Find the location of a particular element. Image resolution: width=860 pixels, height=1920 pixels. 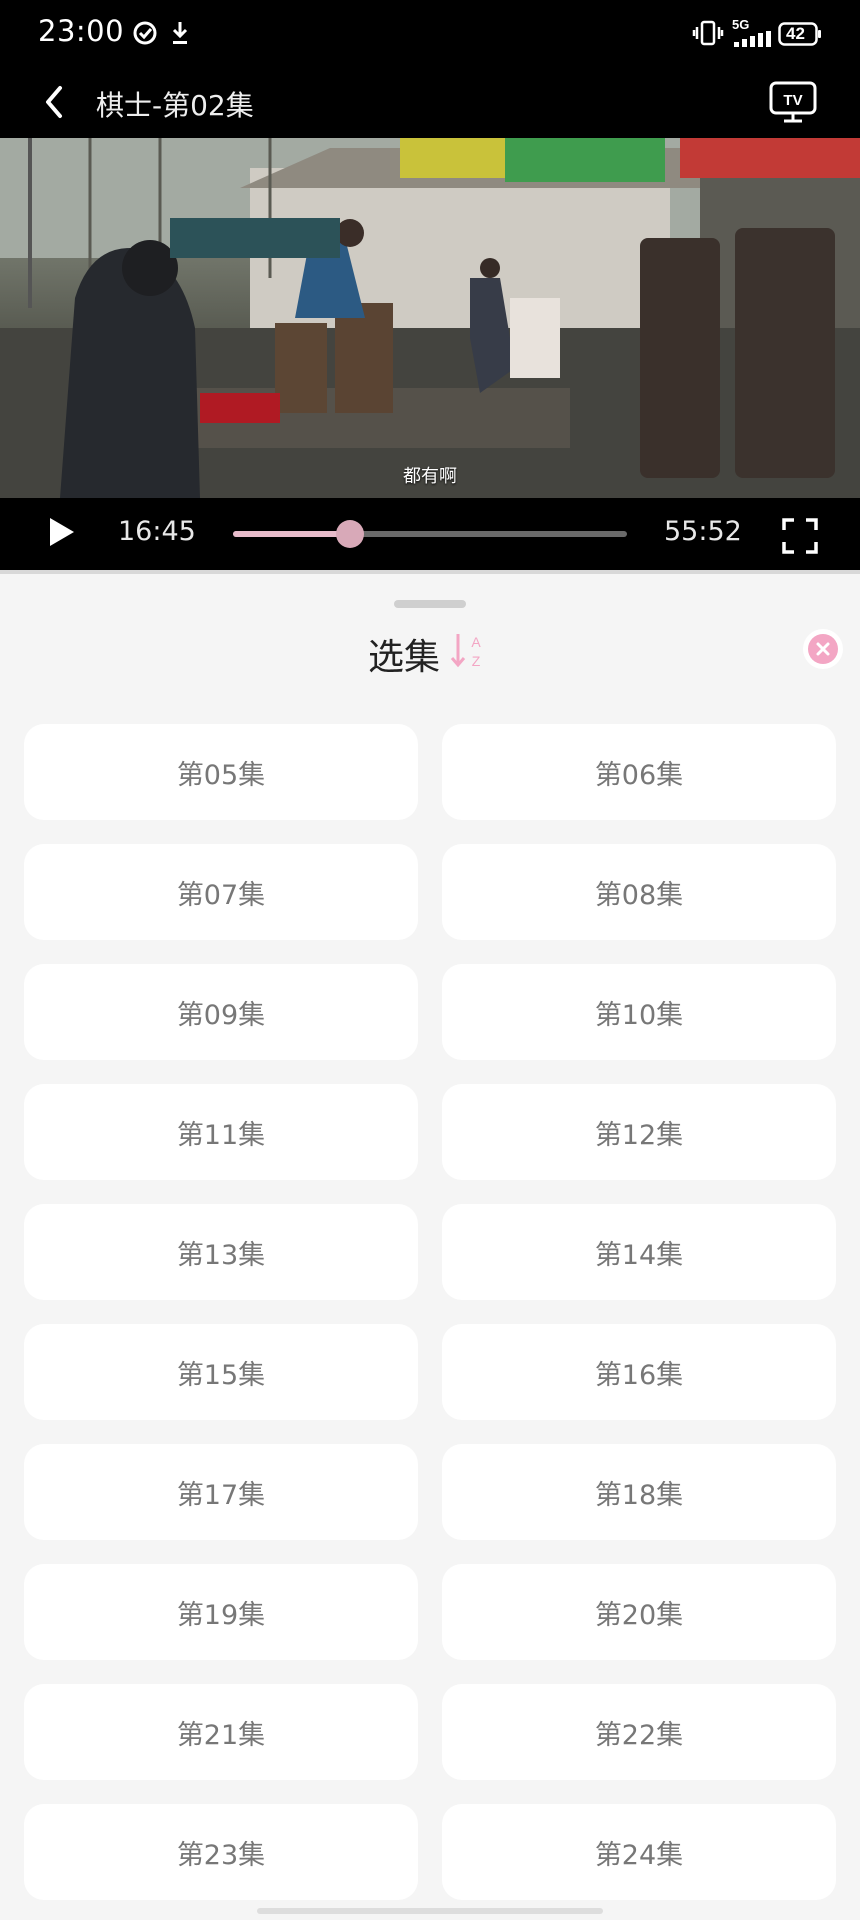

progress-knob is located at coordinates (349, 534).